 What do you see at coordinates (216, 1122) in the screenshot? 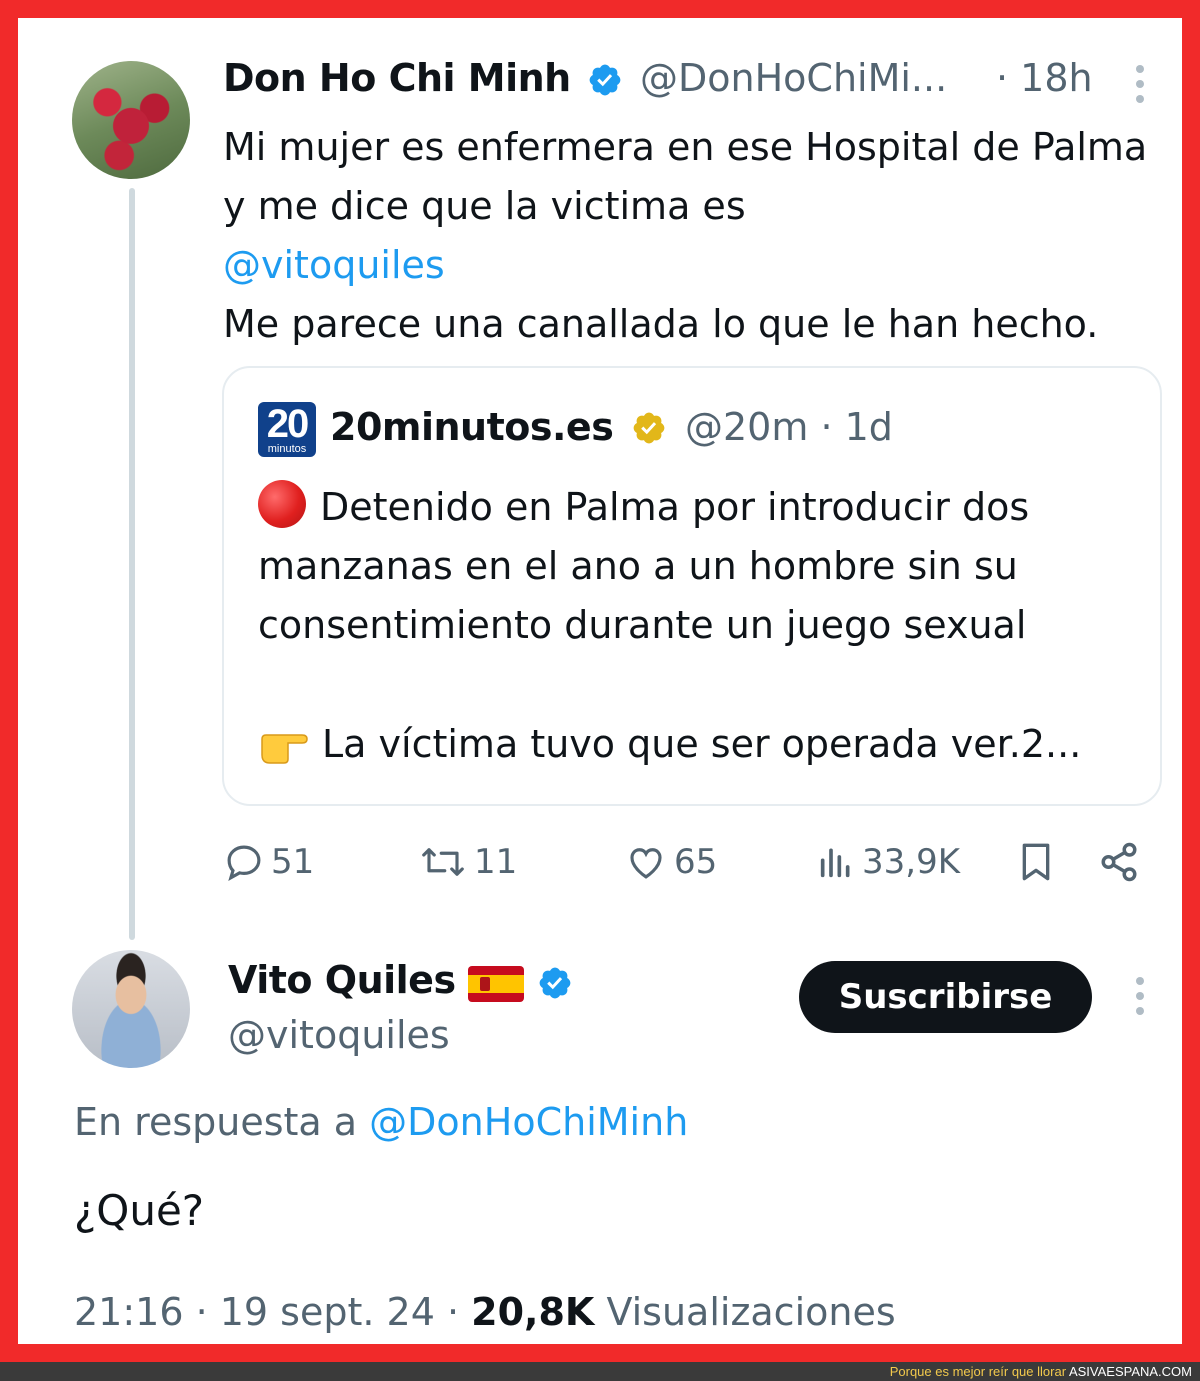
I see `reply-to-prefix: En respuesta a` at bounding box center [216, 1122].